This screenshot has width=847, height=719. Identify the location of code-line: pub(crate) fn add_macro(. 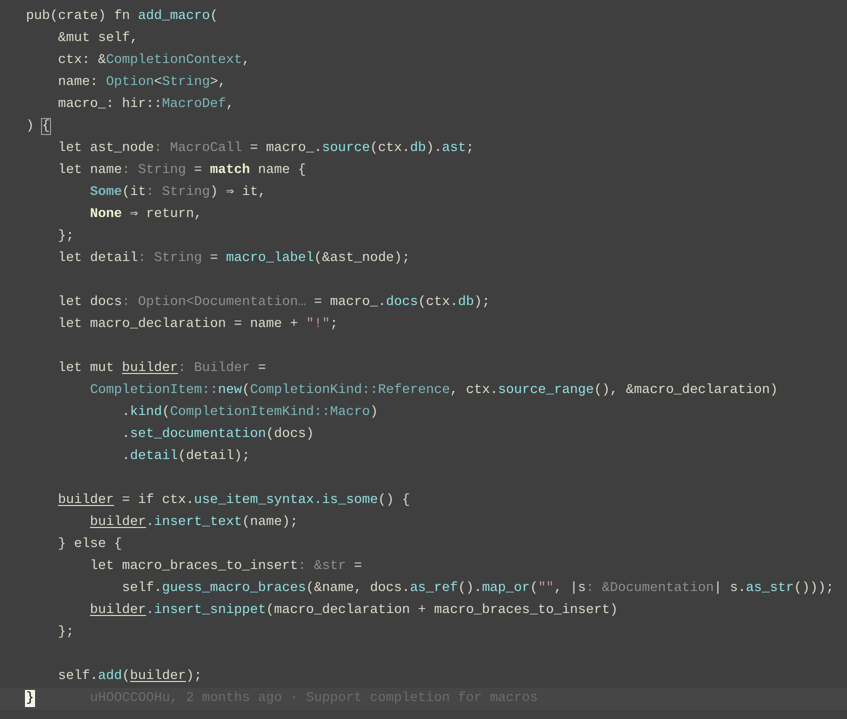
(122, 16).